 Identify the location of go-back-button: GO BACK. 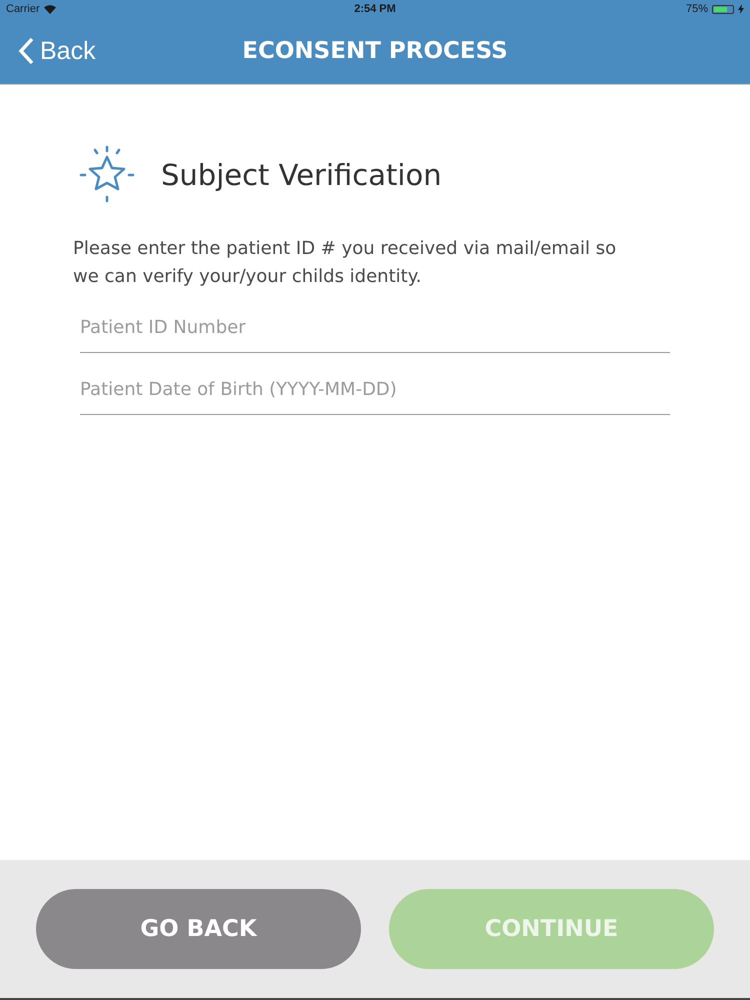
(198, 929).